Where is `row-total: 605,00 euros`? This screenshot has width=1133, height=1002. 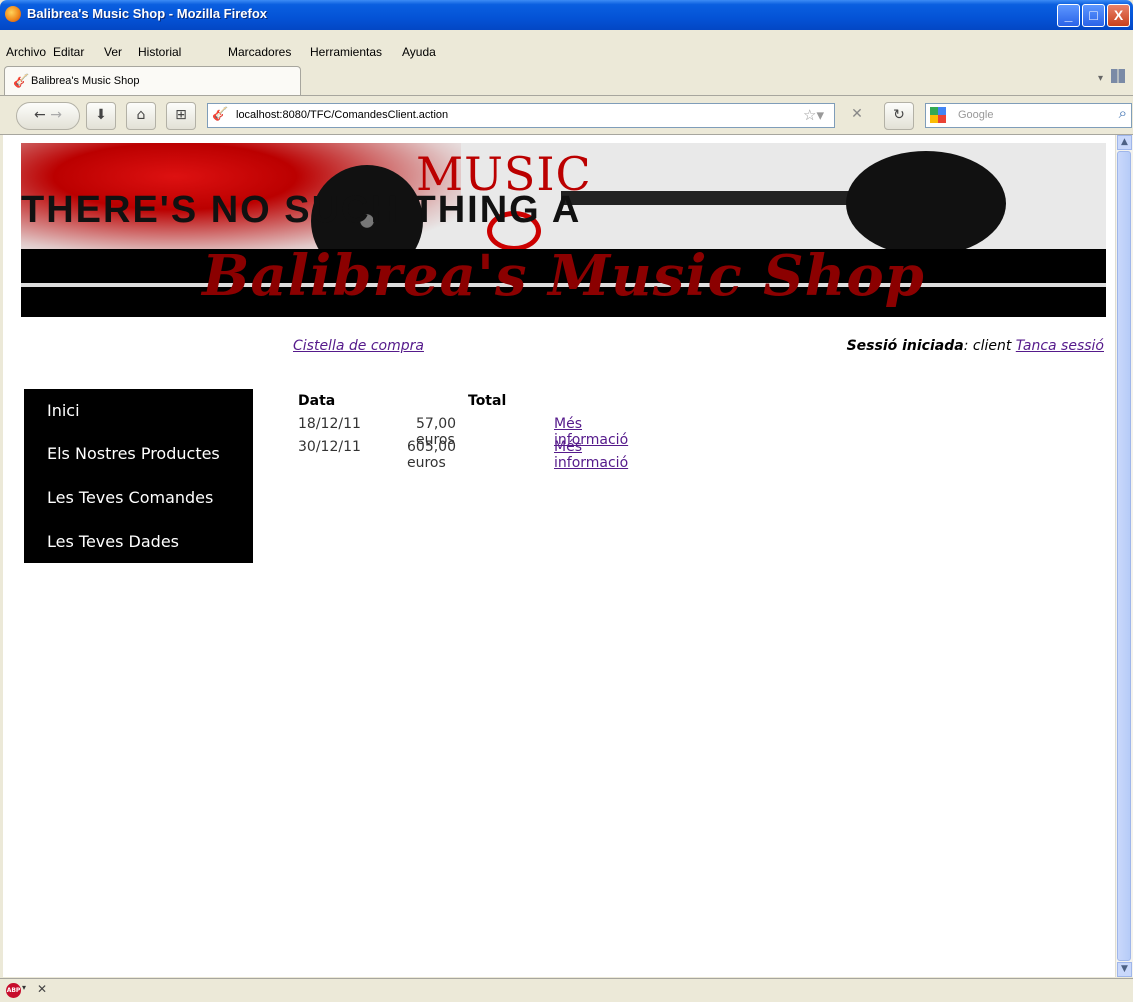
row-total: 605,00 euros is located at coordinates (431, 455).